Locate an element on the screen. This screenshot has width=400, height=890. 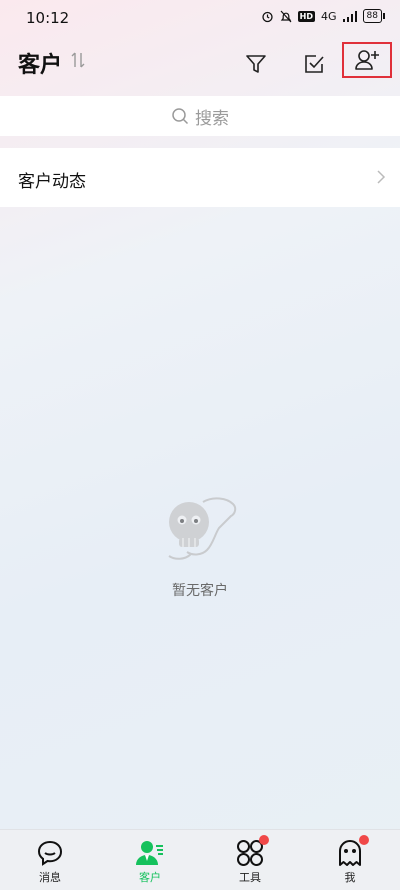
search-placeholder: 搜索 is located at coordinates (212, 118).